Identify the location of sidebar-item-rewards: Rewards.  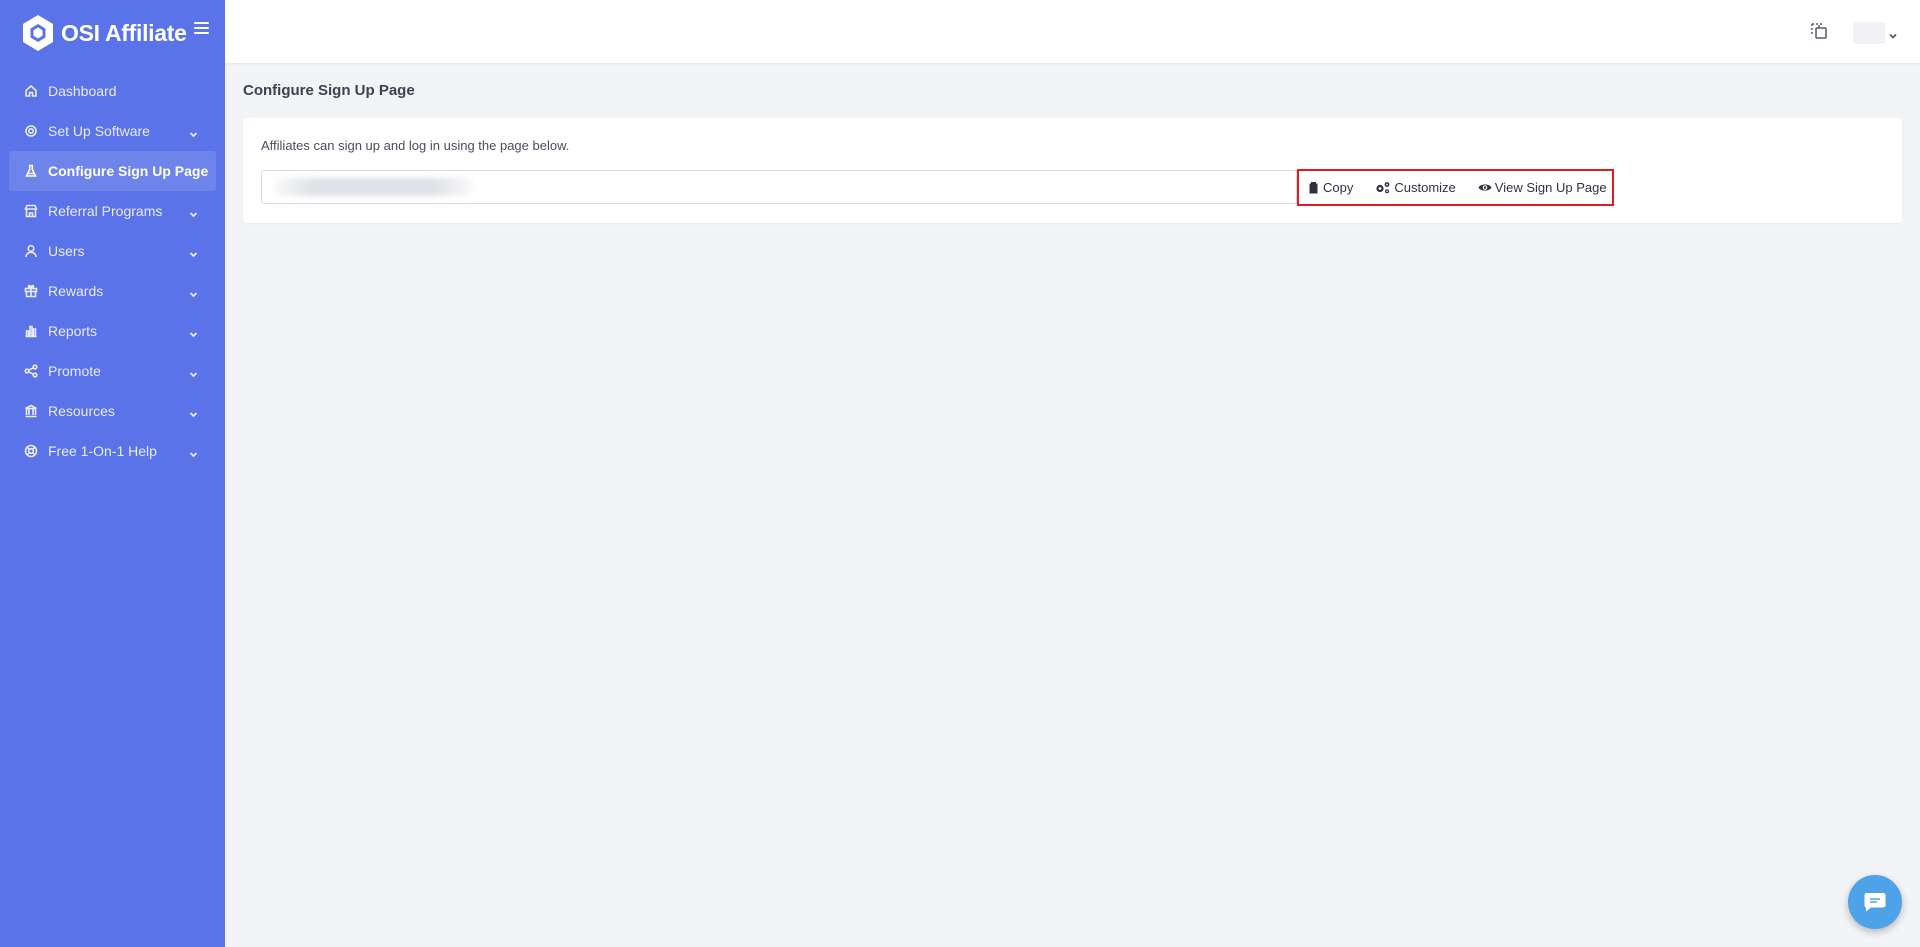
(112, 291).